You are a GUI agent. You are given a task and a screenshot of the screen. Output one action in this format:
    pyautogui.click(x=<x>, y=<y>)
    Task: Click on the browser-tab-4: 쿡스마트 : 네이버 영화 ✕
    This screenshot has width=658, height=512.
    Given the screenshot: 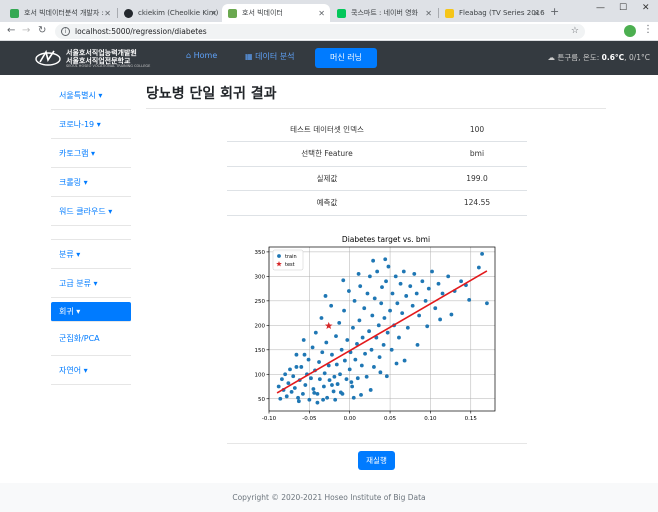 What is the action you would take?
    pyautogui.click(x=384, y=13)
    